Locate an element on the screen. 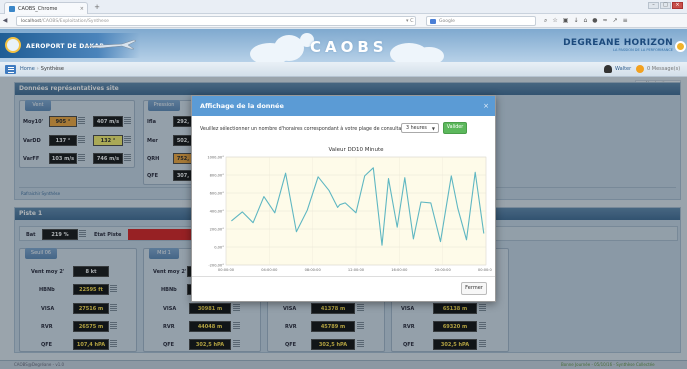  menu-icon: ≡ is located at coordinates (625, 21).